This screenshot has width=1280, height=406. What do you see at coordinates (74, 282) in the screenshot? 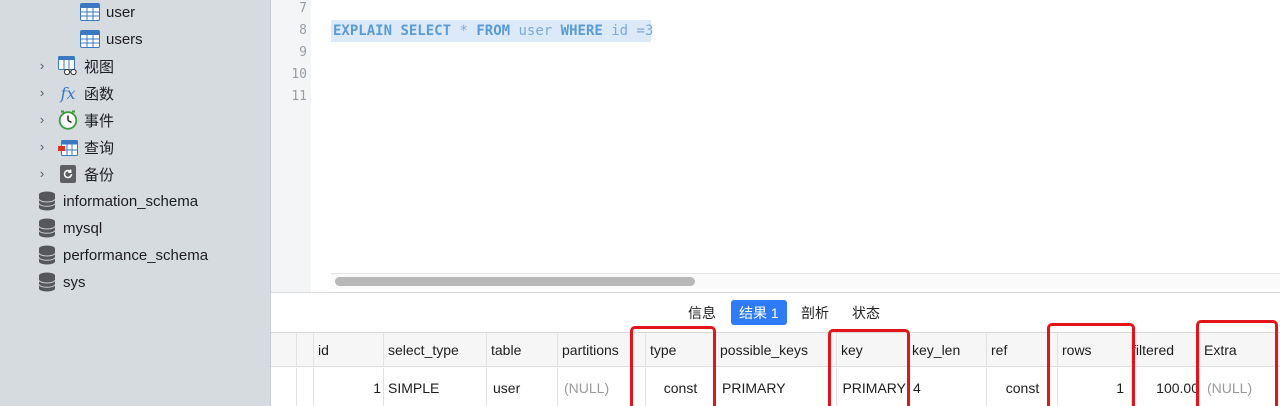
I see `tree-item-label: sys` at bounding box center [74, 282].